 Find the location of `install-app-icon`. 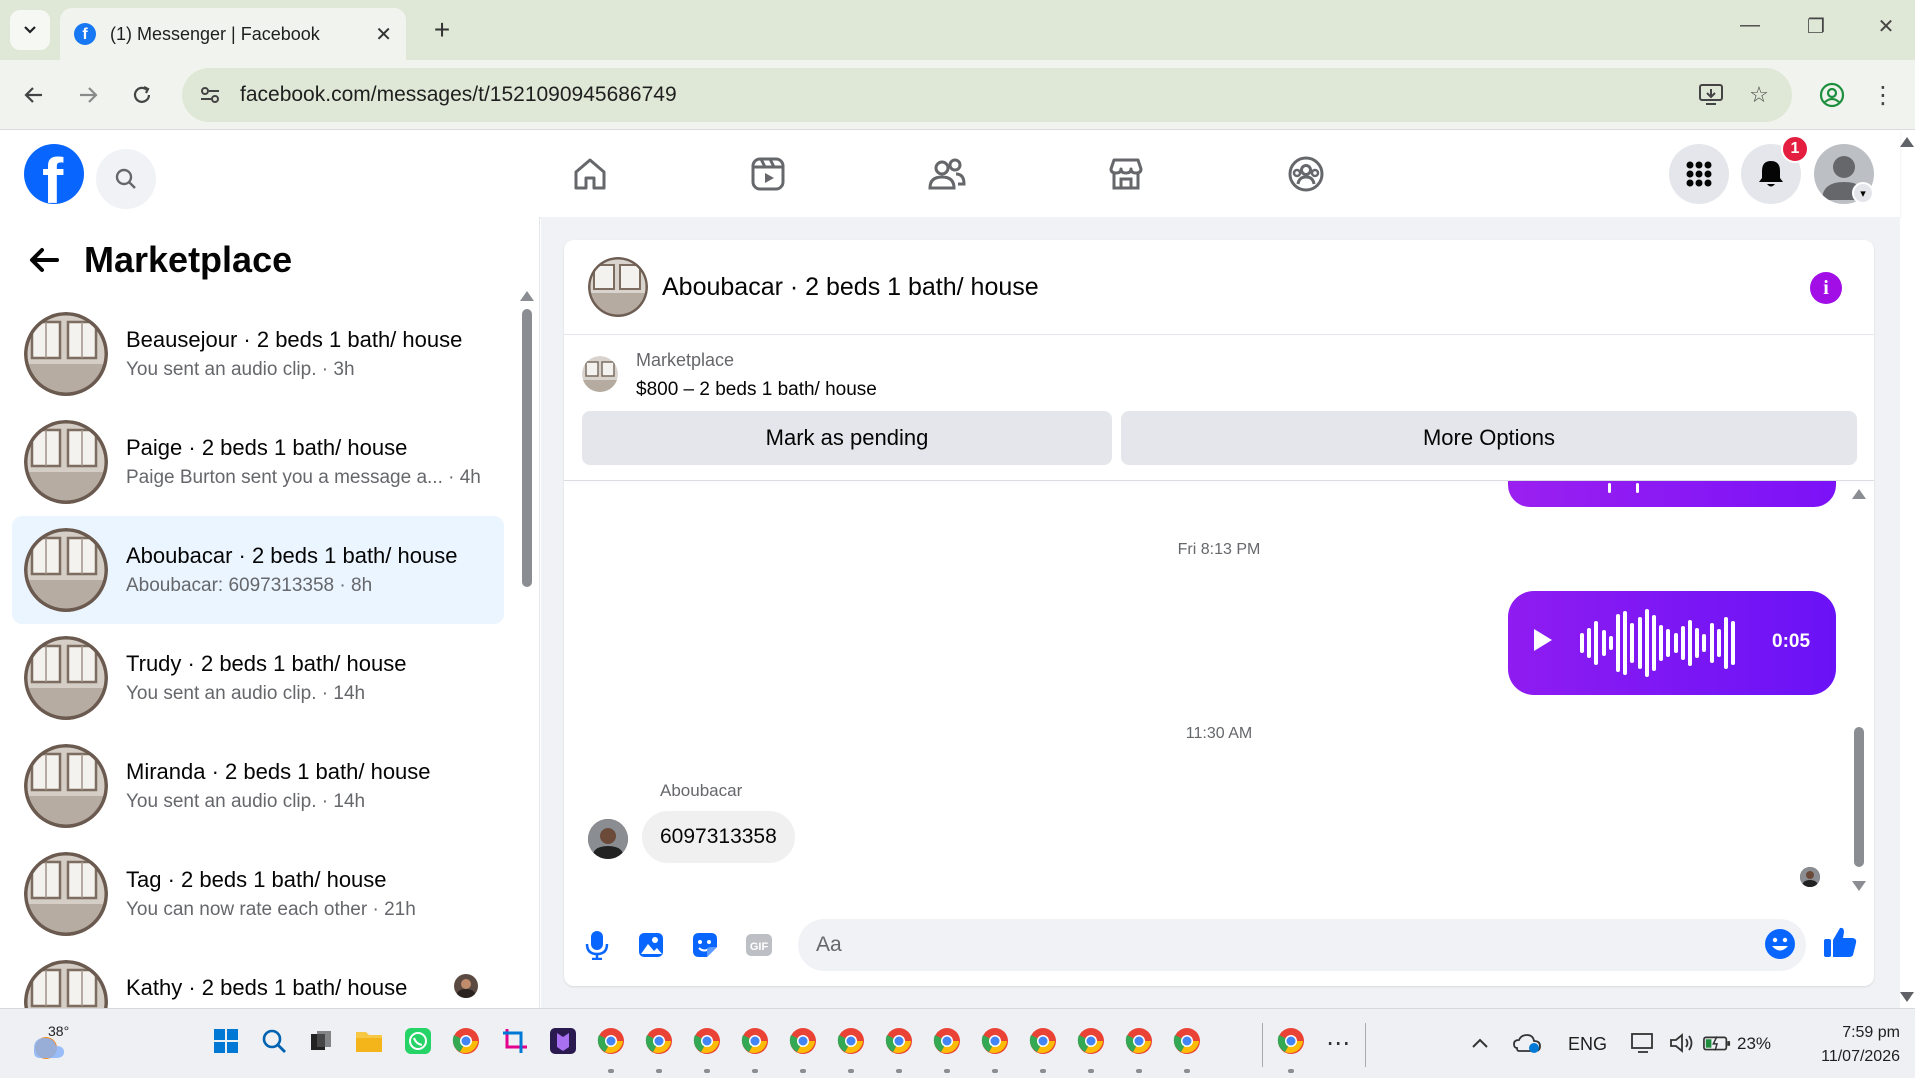

install-app-icon is located at coordinates (1711, 95).